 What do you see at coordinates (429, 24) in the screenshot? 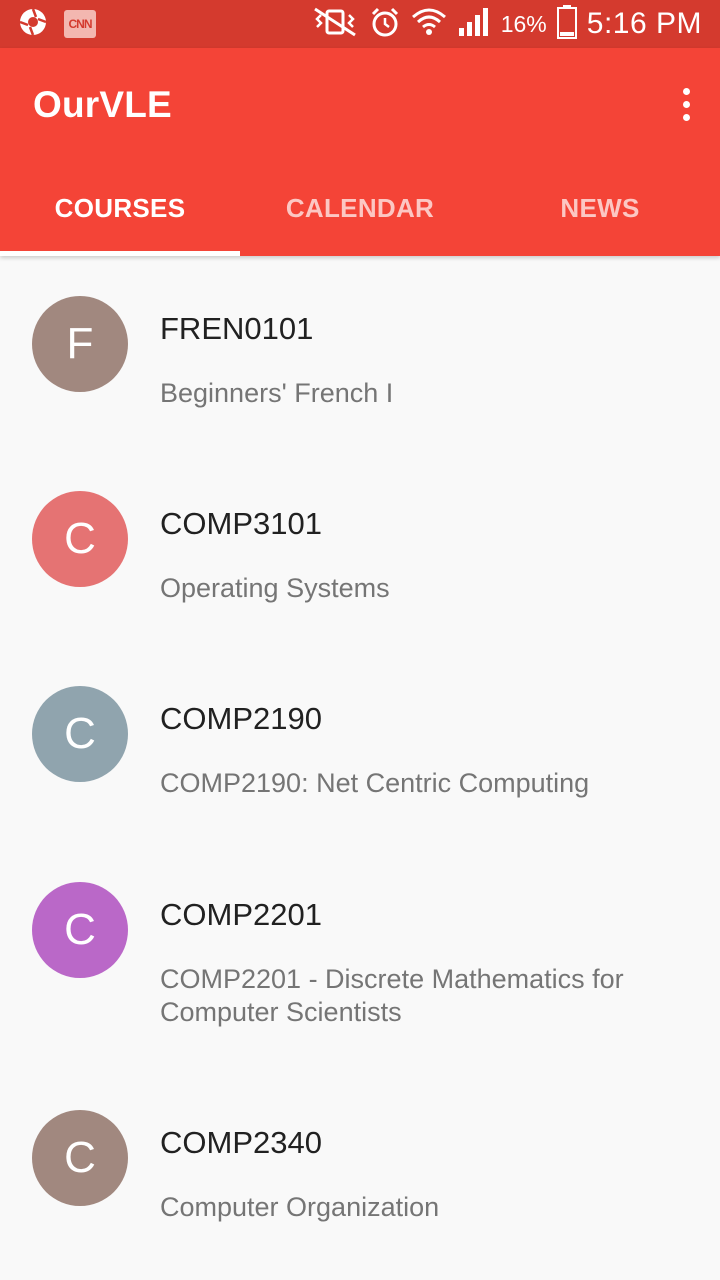
I see `wifi-icon` at bounding box center [429, 24].